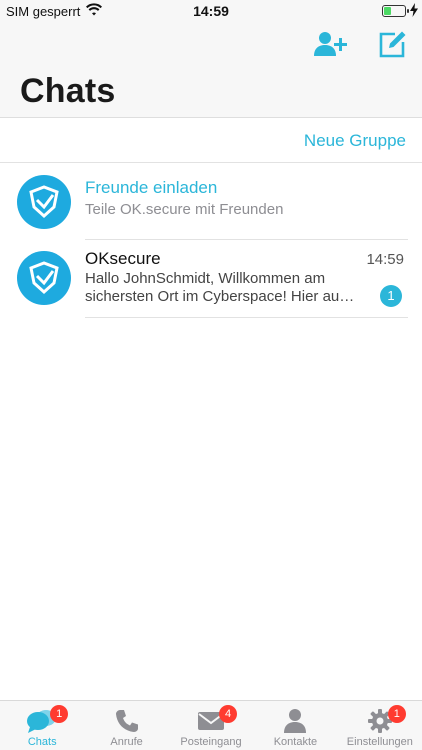 This screenshot has width=422, height=750. I want to click on charging-bolt-icon, so click(414, 10).